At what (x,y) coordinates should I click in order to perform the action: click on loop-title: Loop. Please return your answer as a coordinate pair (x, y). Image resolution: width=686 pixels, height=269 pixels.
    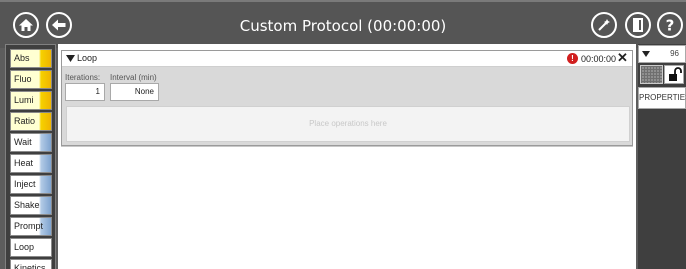
    Looking at the image, I should click on (87, 58).